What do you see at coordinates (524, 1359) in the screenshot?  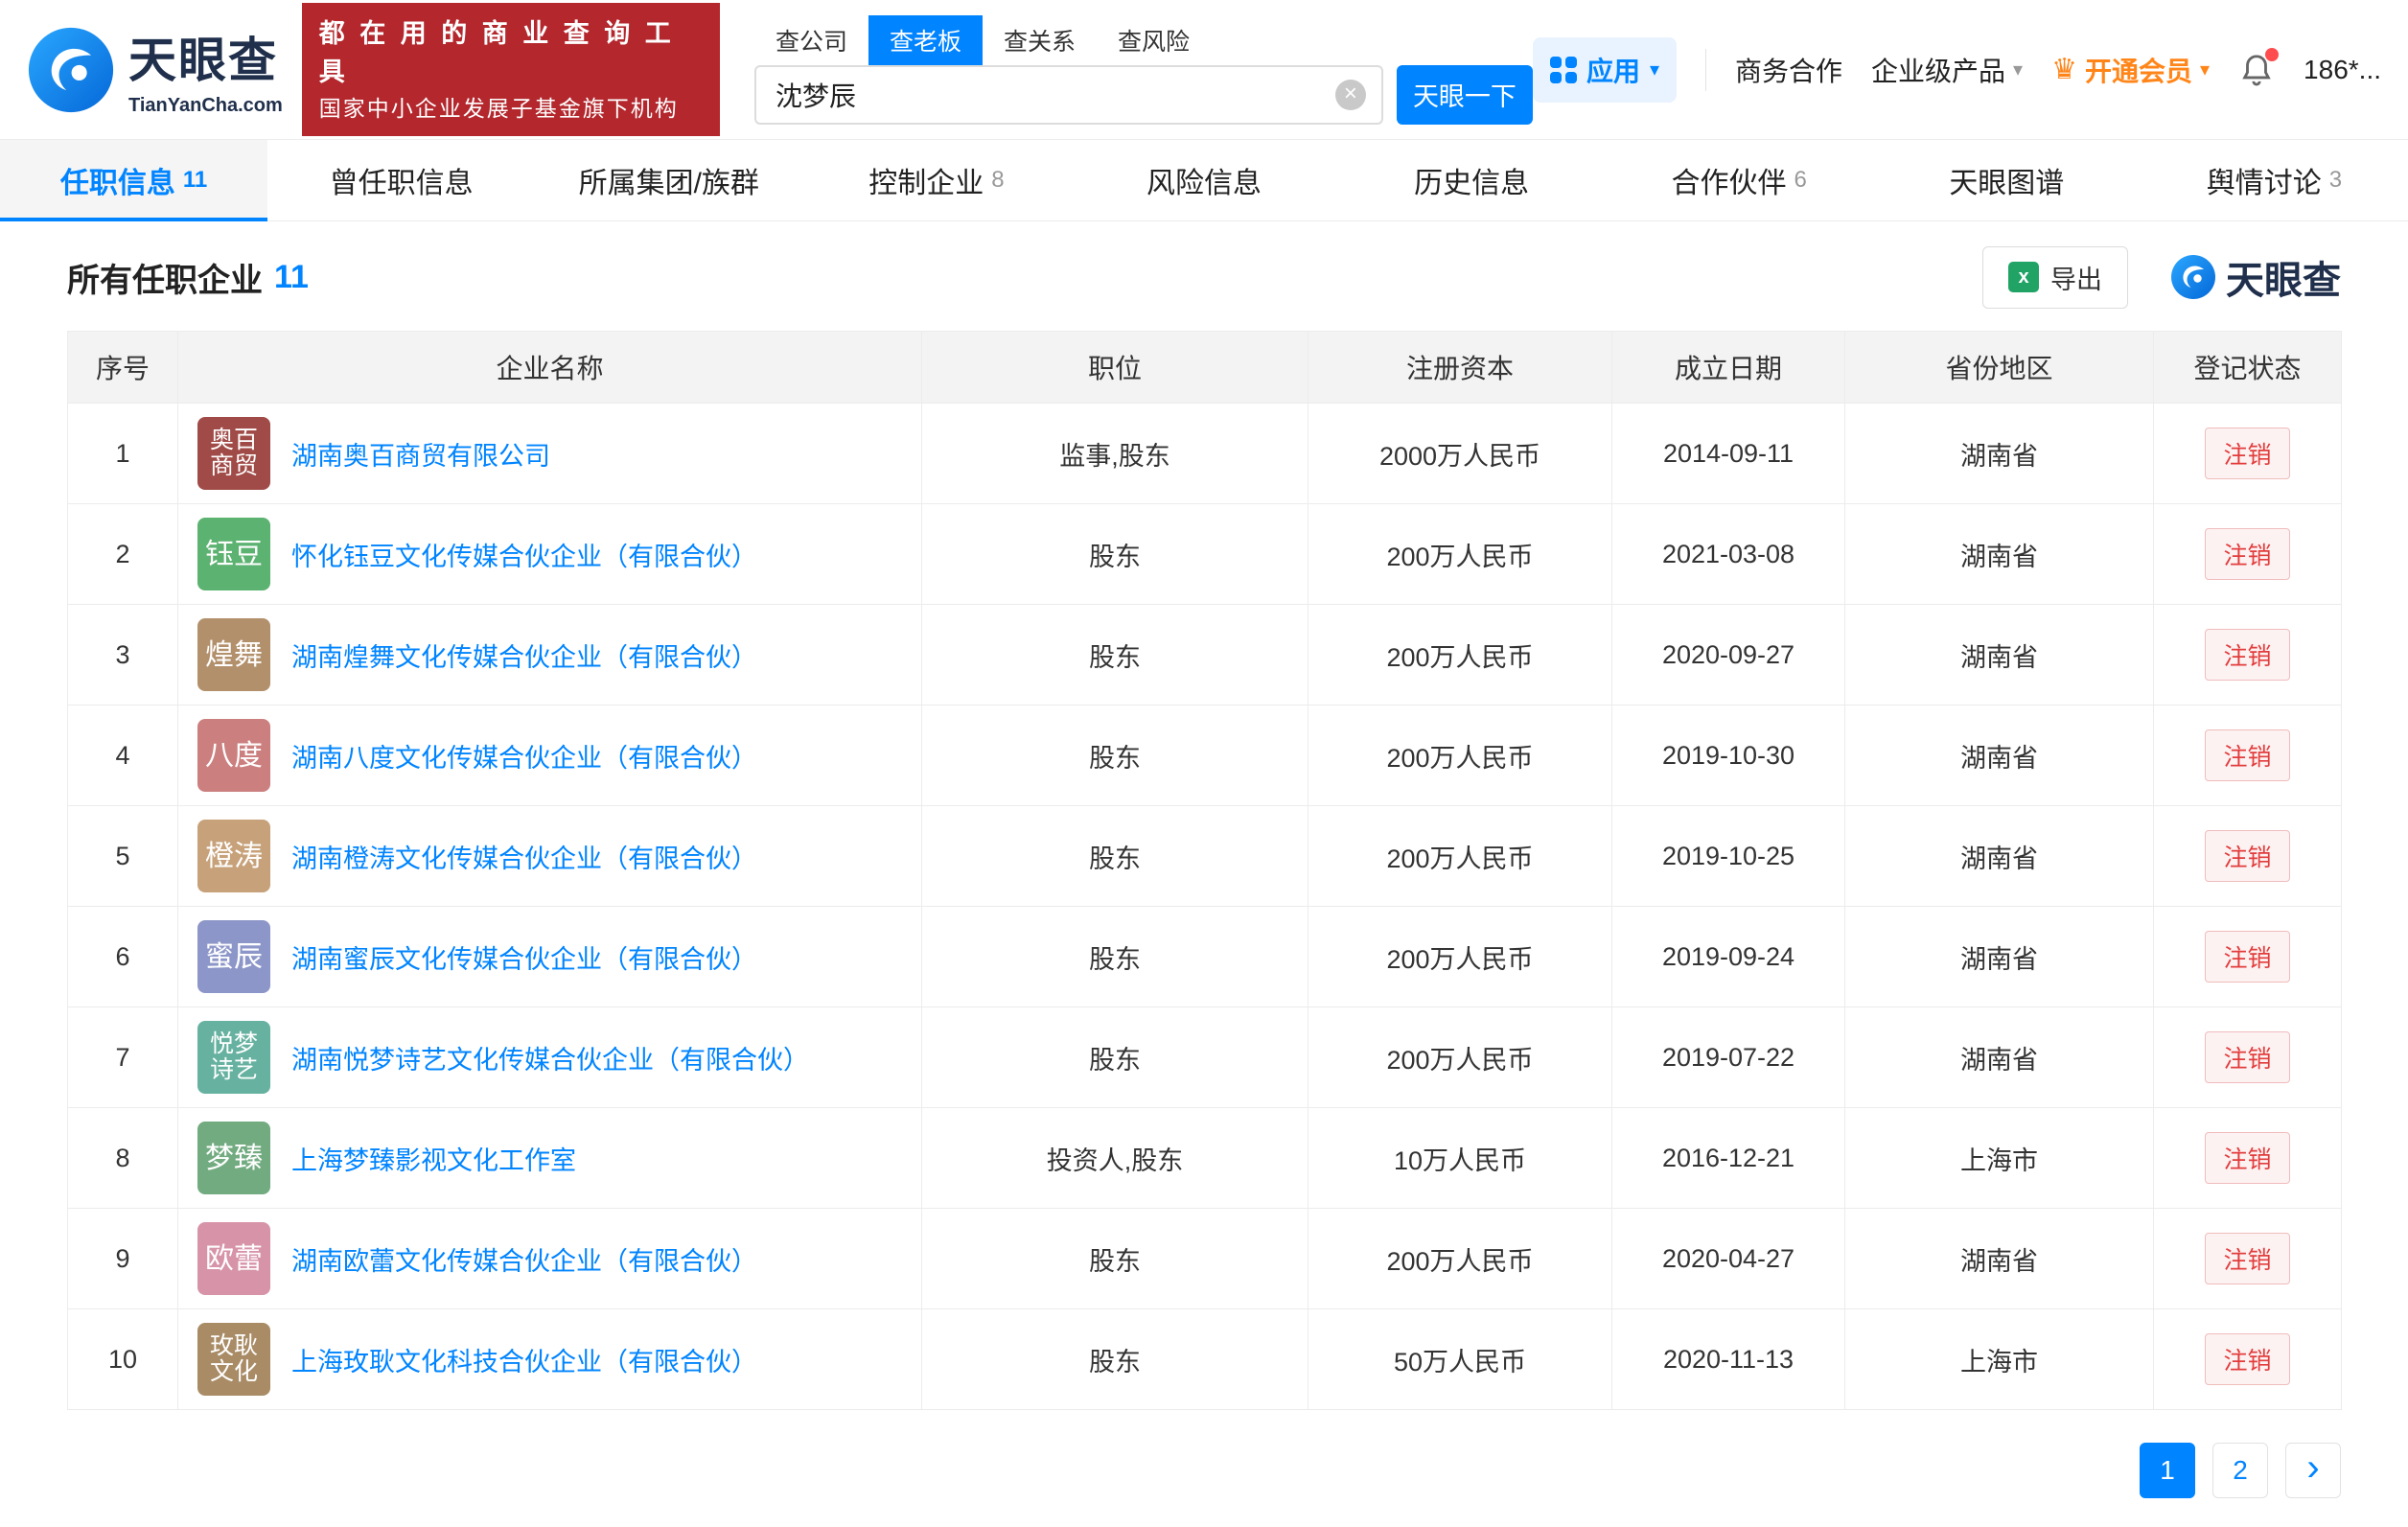 I see `company-link: 上海玫耿文化科技合伙企业（有限合伙）` at bounding box center [524, 1359].